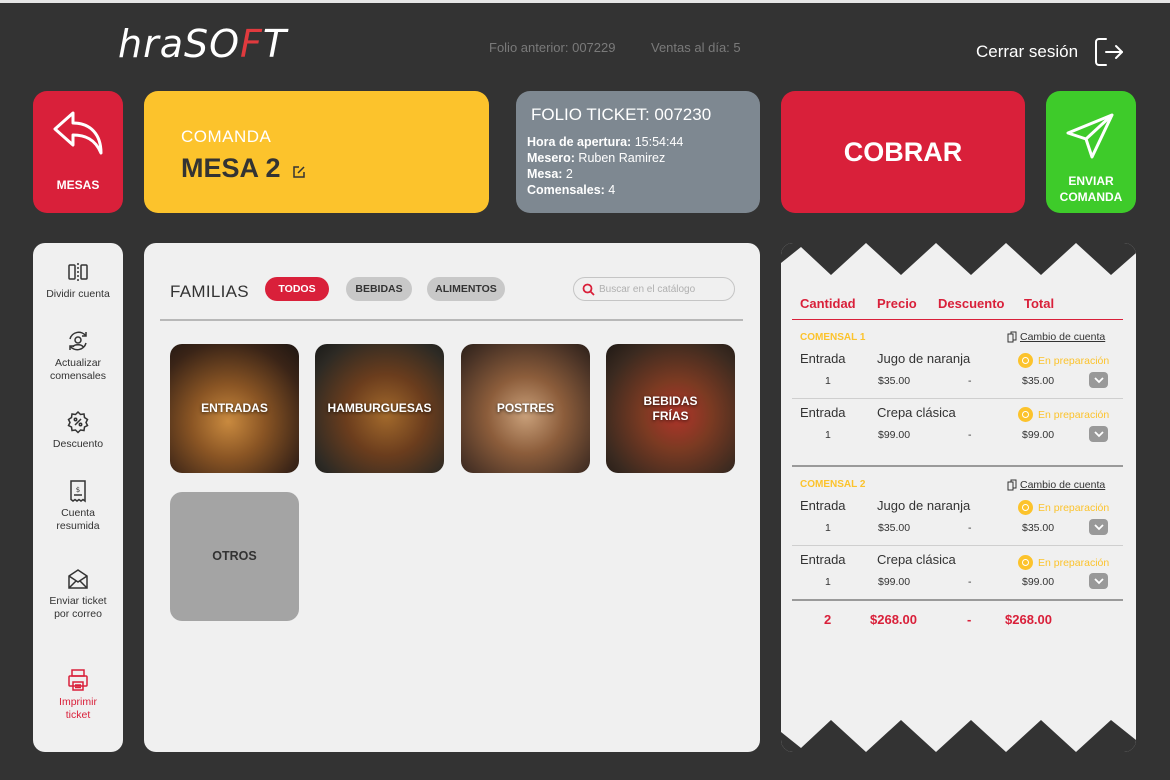  I want to click on header-underline, so click(957, 319).